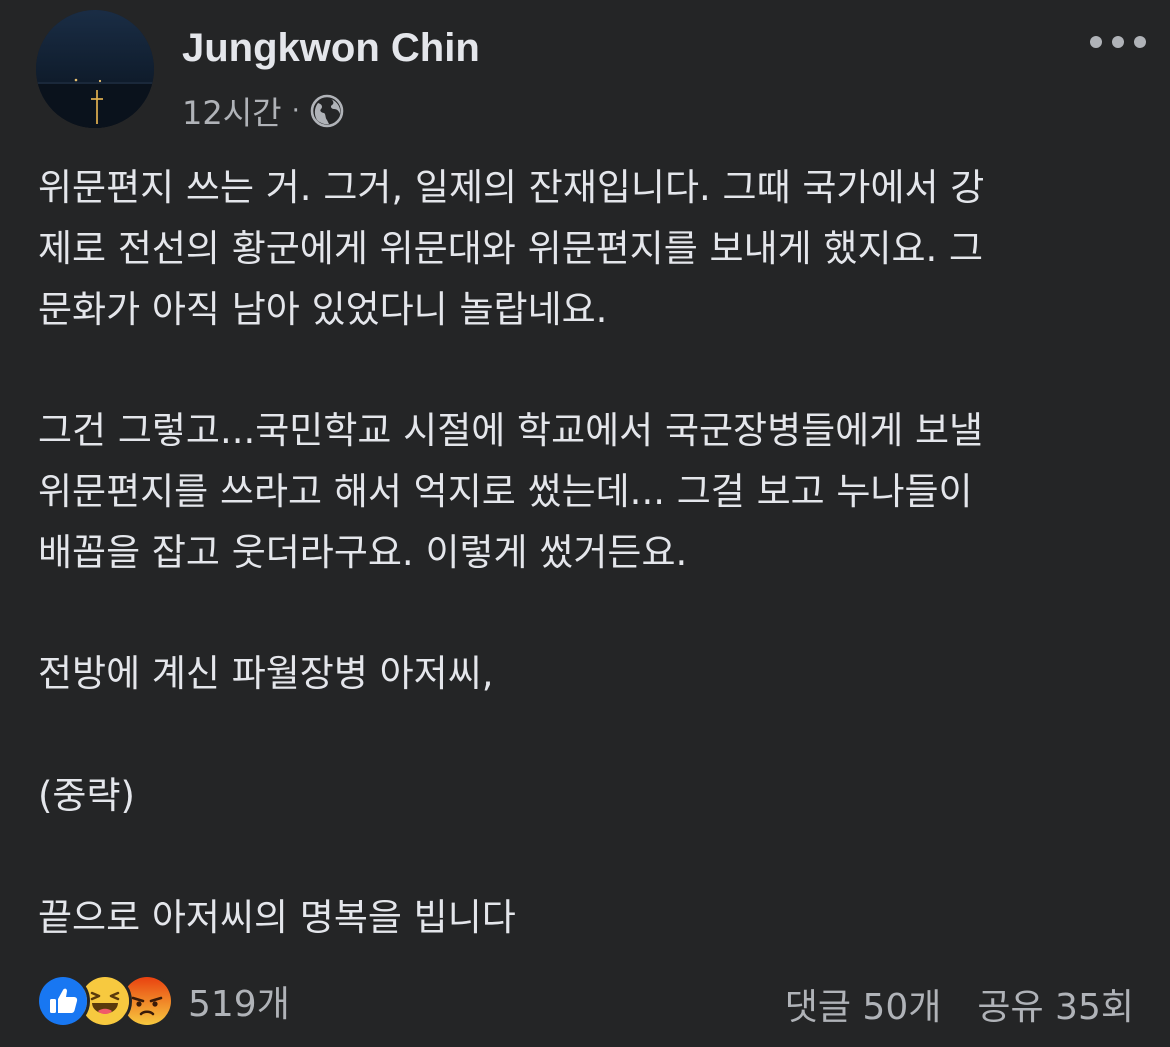 This screenshot has width=1170, height=1047. I want to click on post-meta: 12시간 ·, so click(263, 111).